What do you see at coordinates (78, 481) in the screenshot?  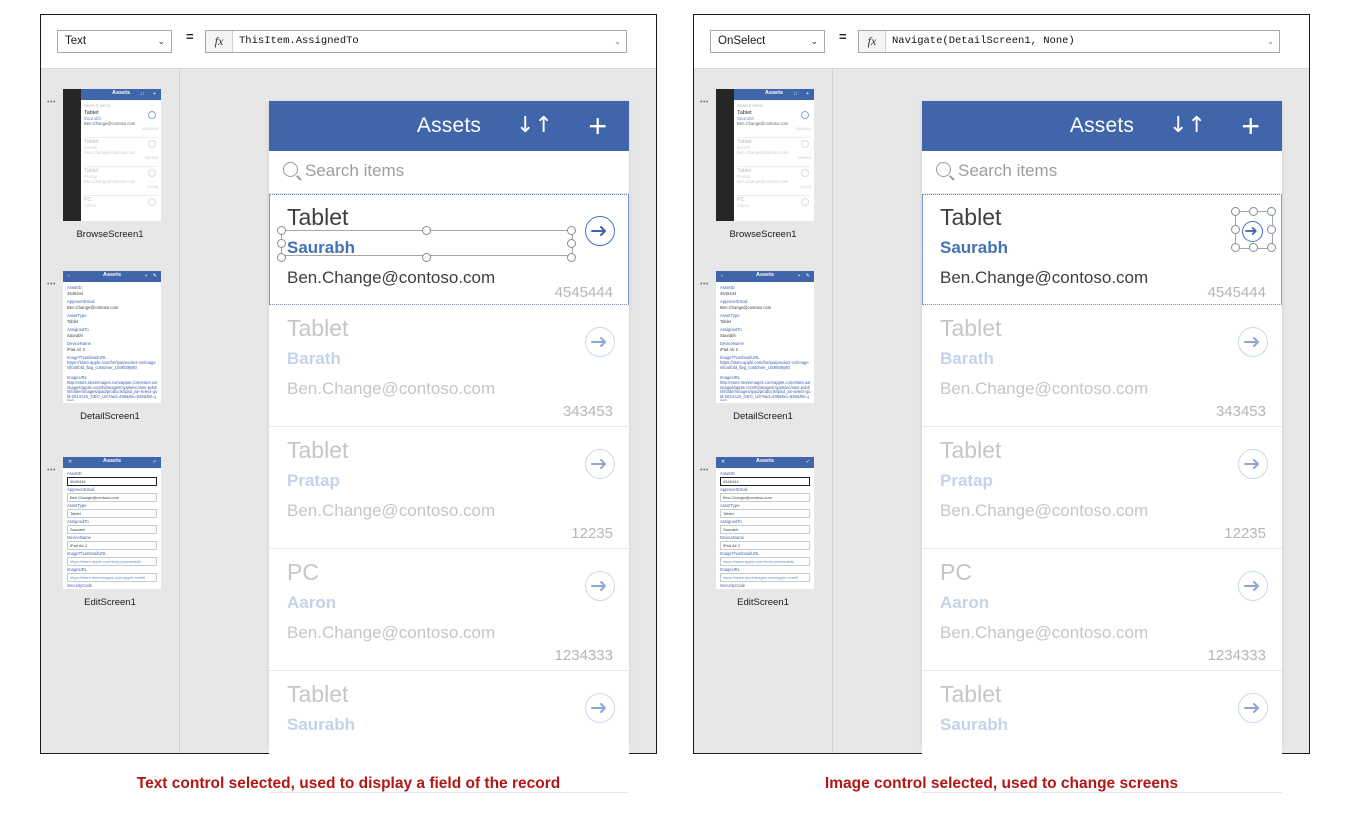 I see `thumb-input-value: 4545444` at bounding box center [78, 481].